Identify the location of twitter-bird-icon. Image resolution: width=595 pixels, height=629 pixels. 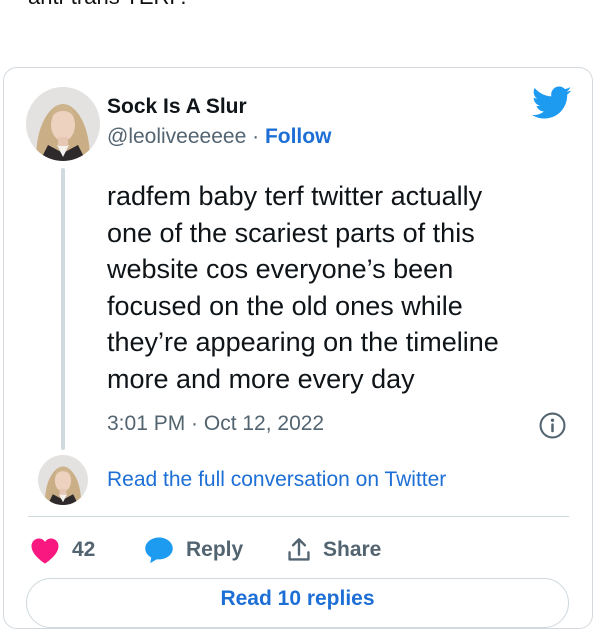
(552, 103).